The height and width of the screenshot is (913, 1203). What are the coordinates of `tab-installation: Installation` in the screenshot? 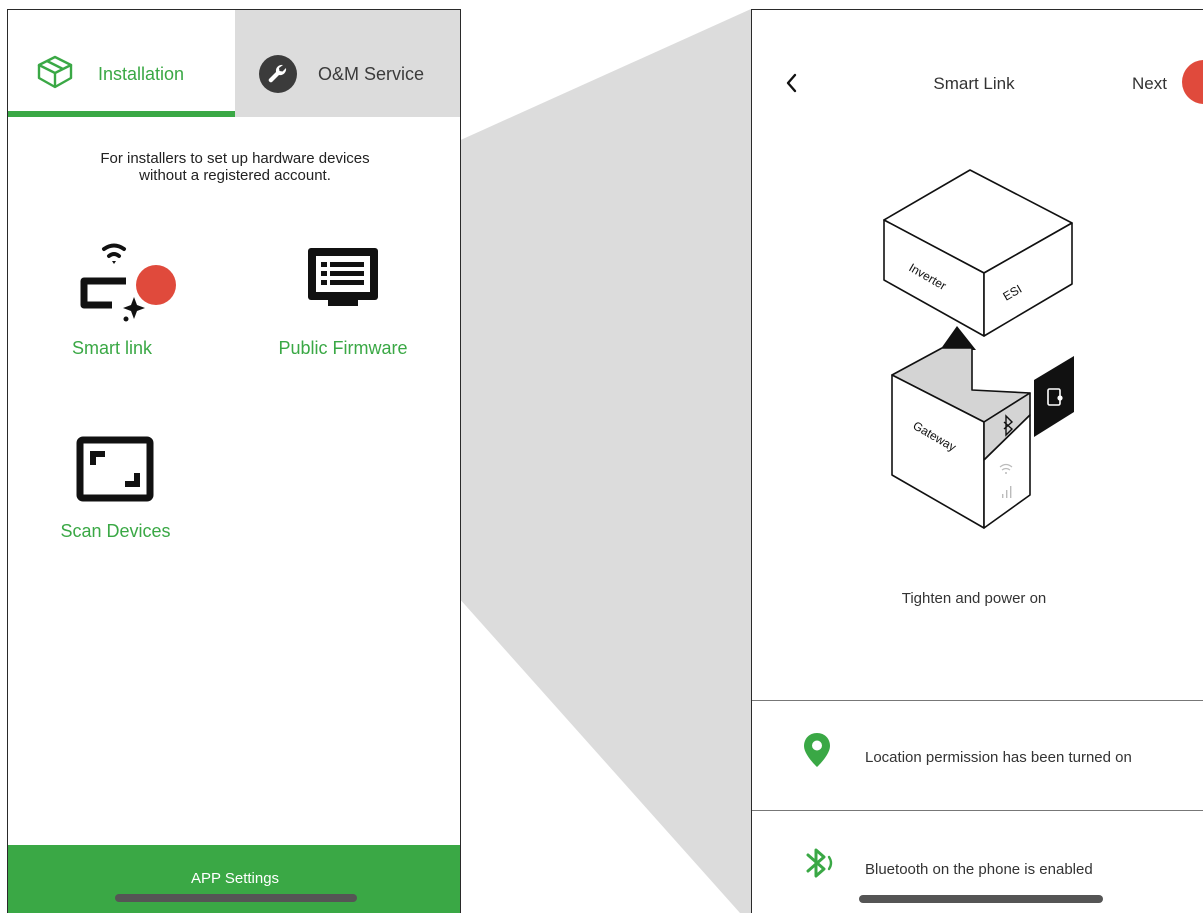 It's located at (121, 63).